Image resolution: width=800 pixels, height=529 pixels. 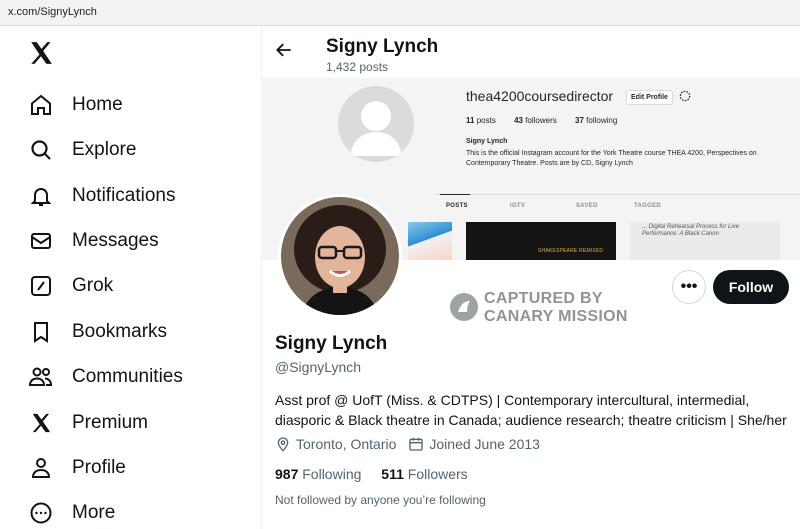 I want to click on sidebar-item-home: Home, so click(x=135, y=105).